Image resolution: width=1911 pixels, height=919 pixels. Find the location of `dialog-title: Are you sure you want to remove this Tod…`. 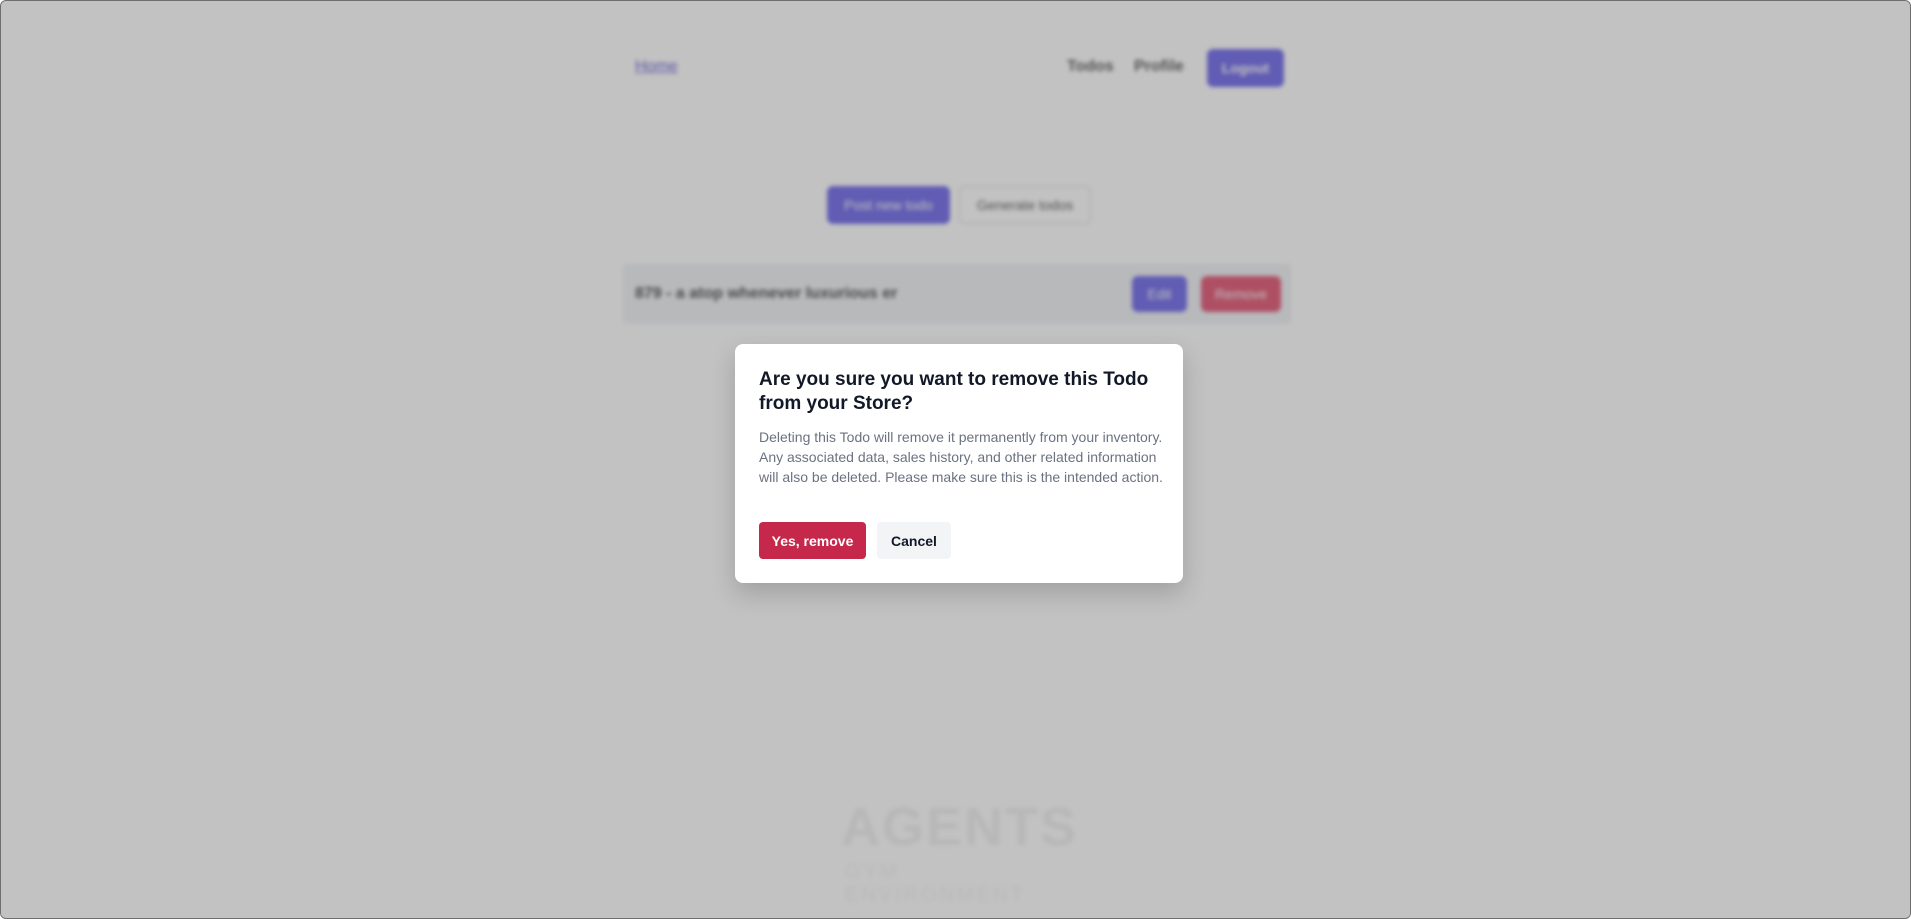

dialog-title: Are you sure you want to remove this Tod… is located at coordinates (954, 391).